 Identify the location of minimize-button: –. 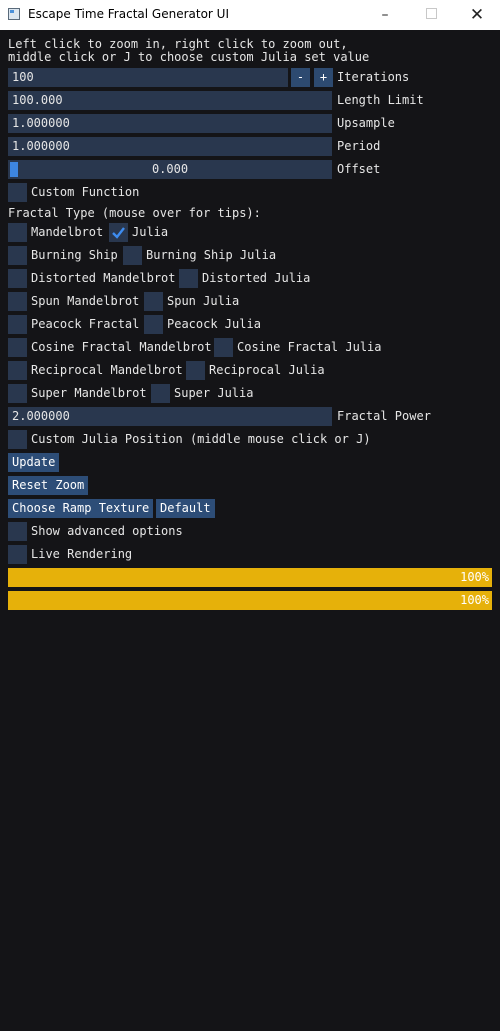
(385, 15).